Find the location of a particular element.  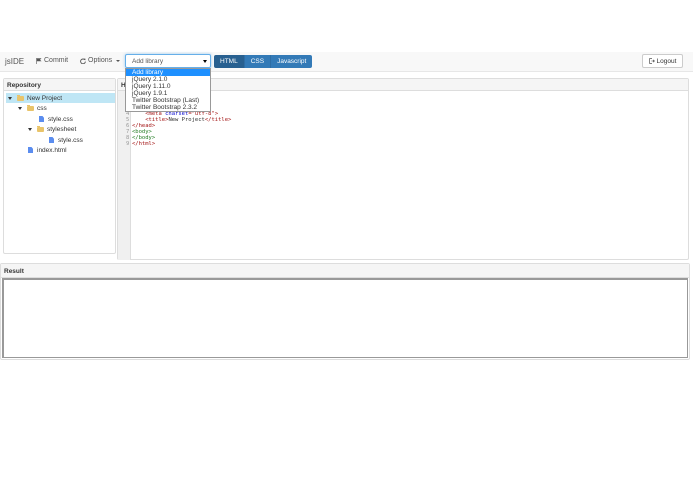

logout-button: Logout is located at coordinates (662, 61).